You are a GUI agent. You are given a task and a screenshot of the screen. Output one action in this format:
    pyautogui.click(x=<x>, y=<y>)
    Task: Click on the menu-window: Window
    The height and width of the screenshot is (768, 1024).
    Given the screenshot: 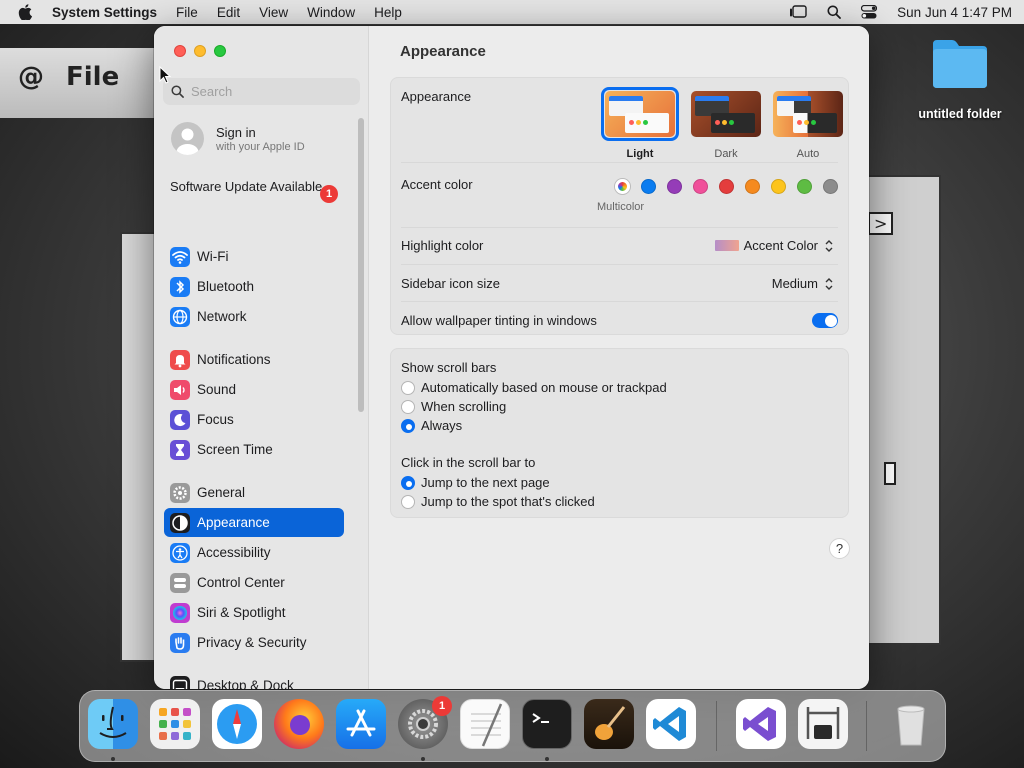 What is the action you would take?
    pyautogui.click(x=331, y=12)
    